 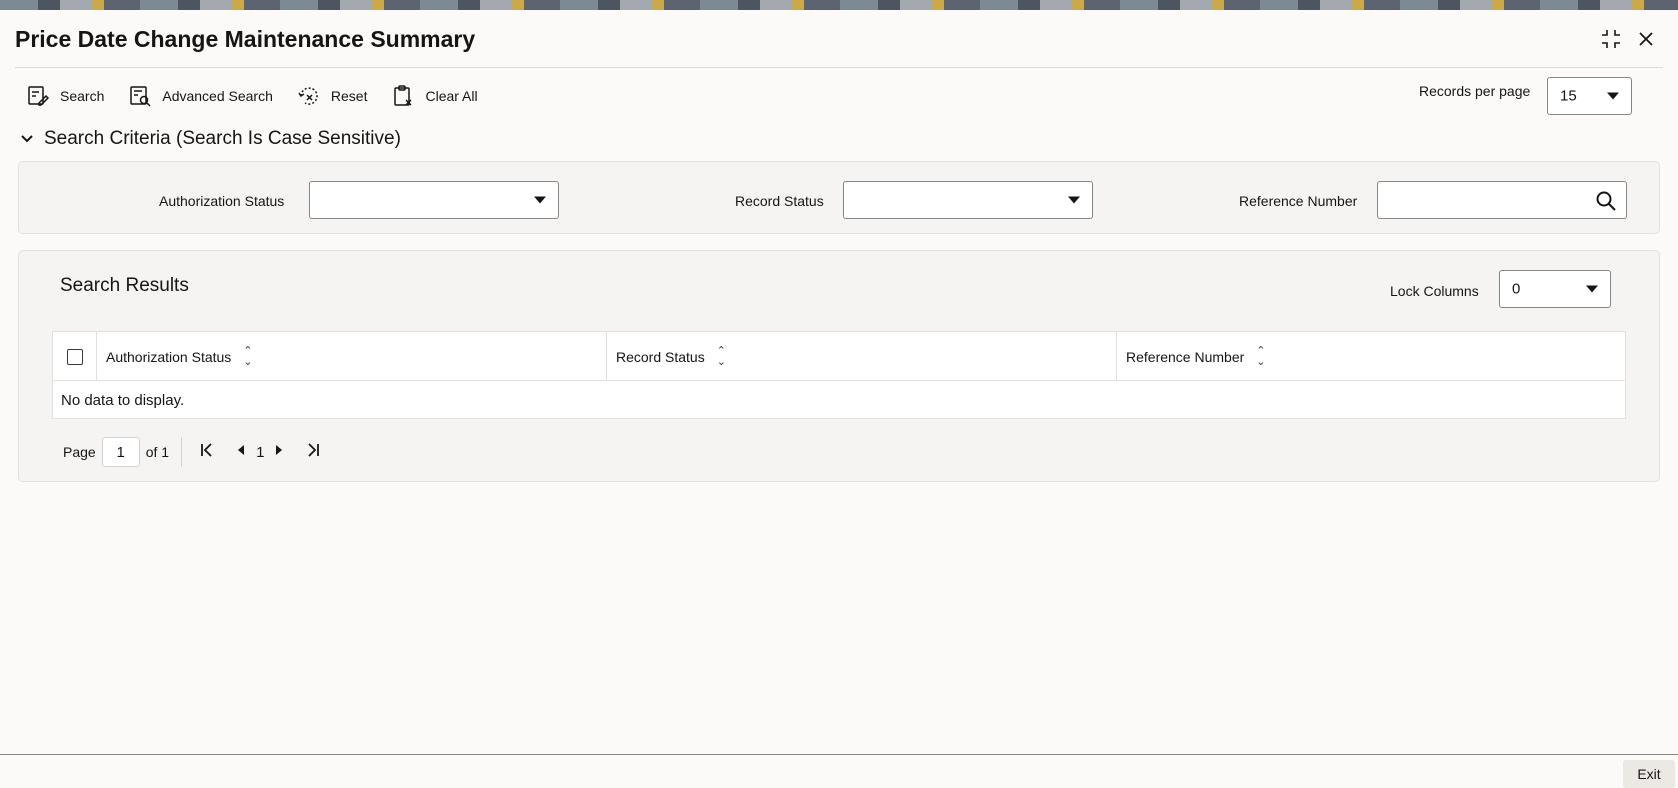 I want to click on reset-button: Reset, so click(x=332, y=96).